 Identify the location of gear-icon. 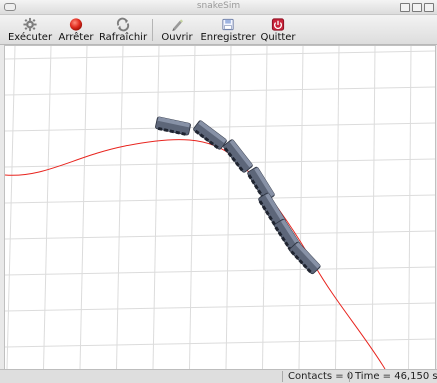
(30, 24).